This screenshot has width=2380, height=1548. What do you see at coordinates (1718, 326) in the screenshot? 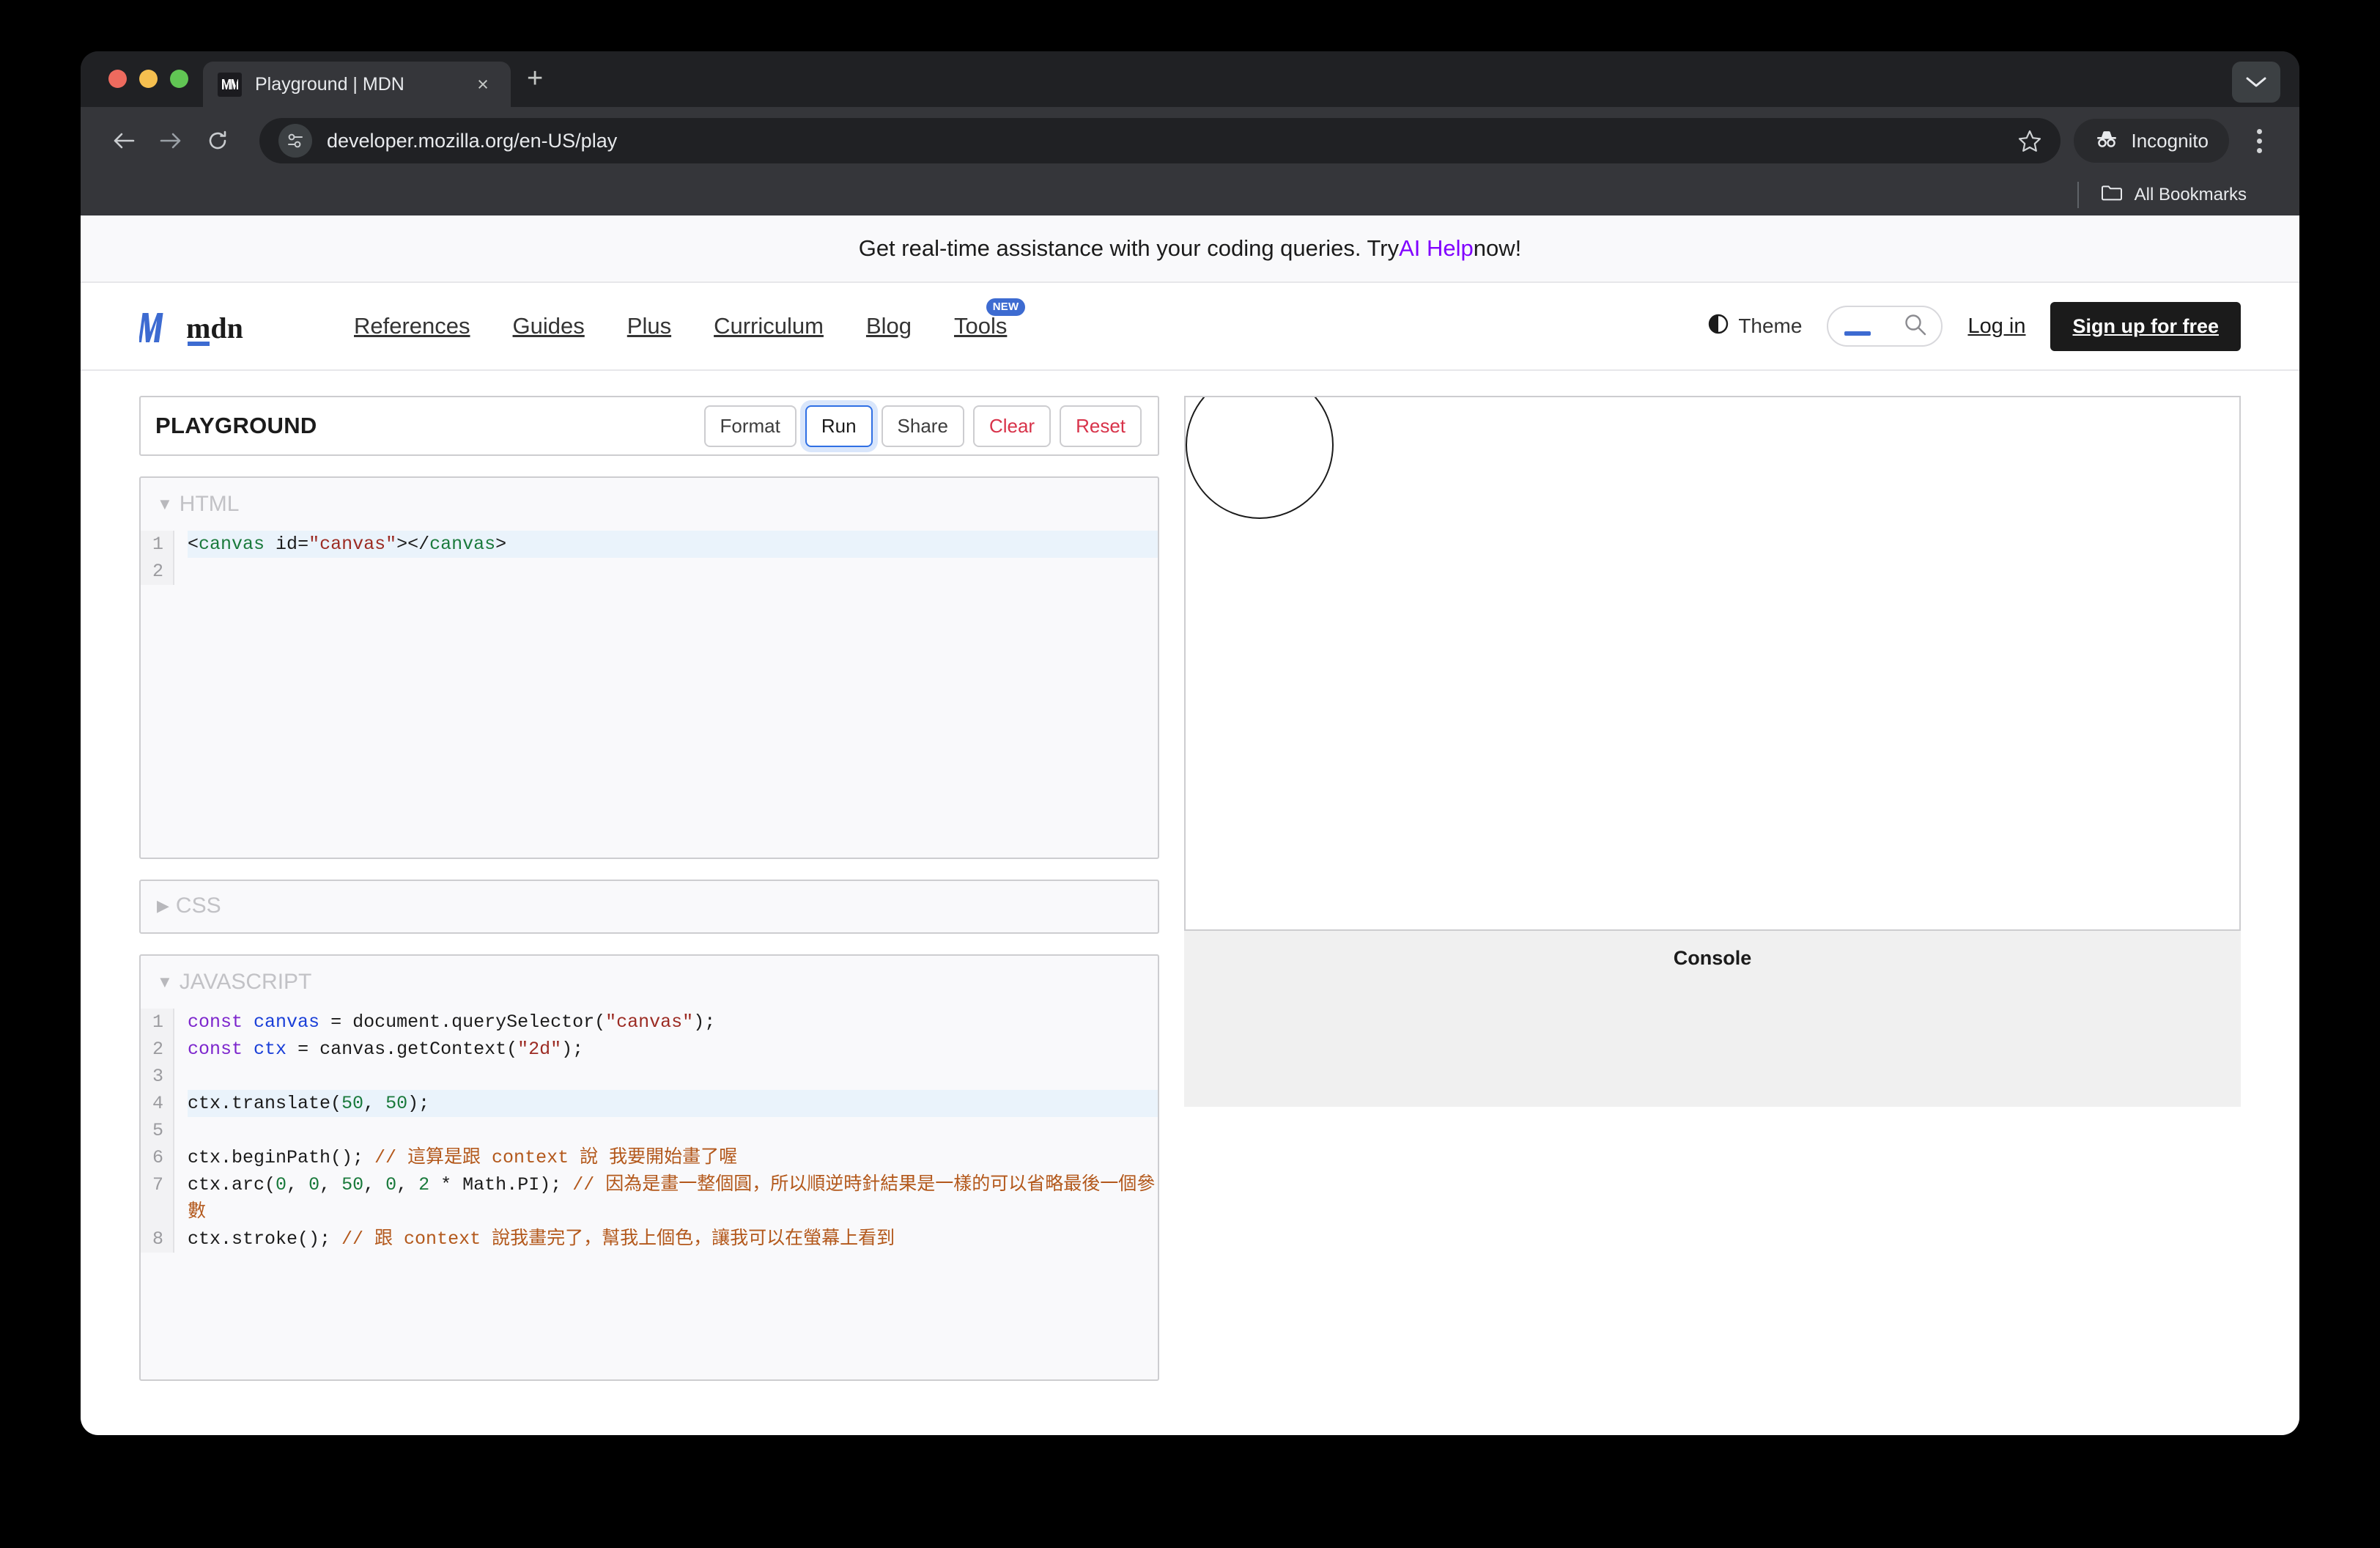
I see `theme-contrast-icon` at bounding box center [1718, 326].